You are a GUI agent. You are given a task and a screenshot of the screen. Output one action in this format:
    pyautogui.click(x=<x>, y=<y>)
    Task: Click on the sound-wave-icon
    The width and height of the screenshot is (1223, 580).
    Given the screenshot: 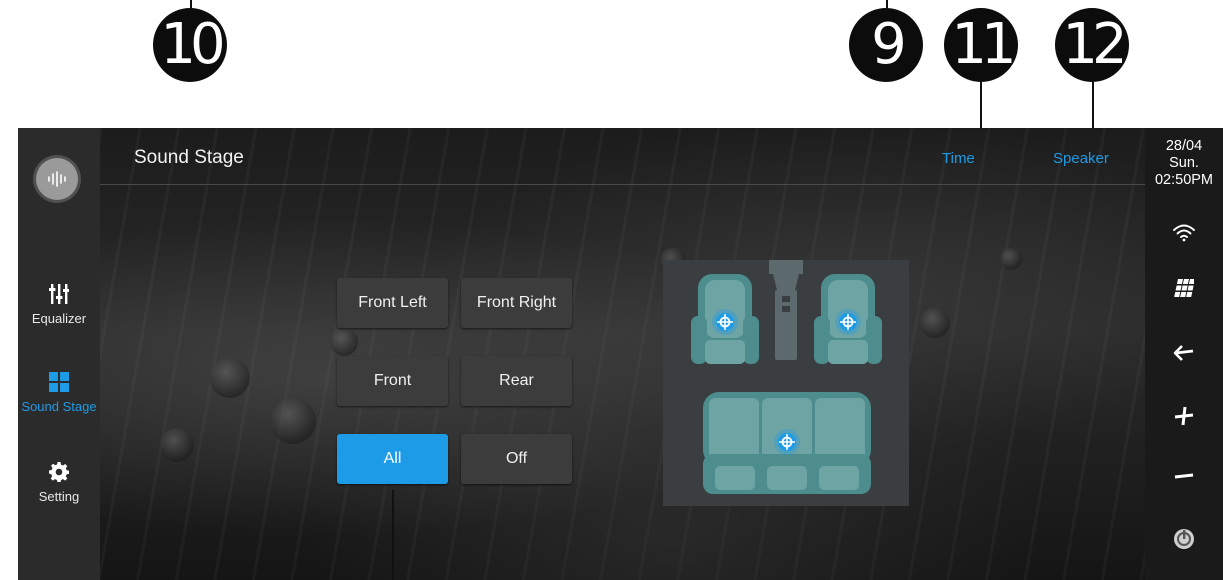 What is the action you would take?
    pyautogui.click(x=57, y=179)
    